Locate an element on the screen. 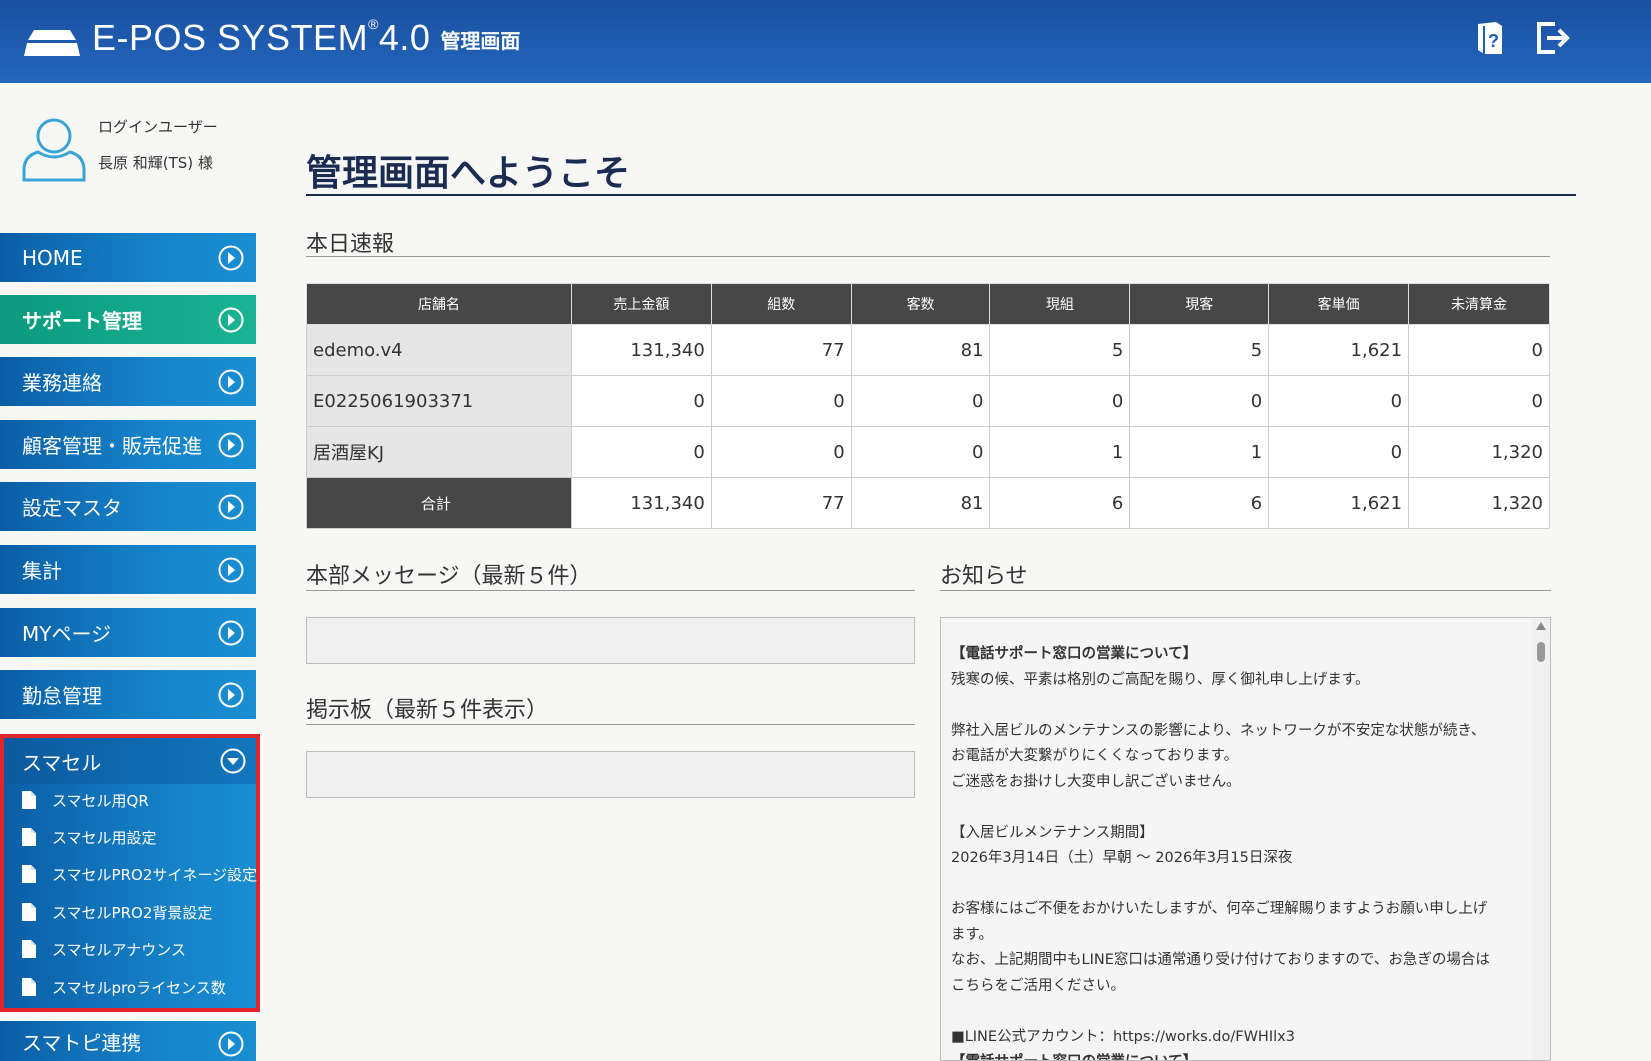 This screenshot has height=1061, width=1651. header-subtitle: 管理画面 is located at coordinates (480, 41).